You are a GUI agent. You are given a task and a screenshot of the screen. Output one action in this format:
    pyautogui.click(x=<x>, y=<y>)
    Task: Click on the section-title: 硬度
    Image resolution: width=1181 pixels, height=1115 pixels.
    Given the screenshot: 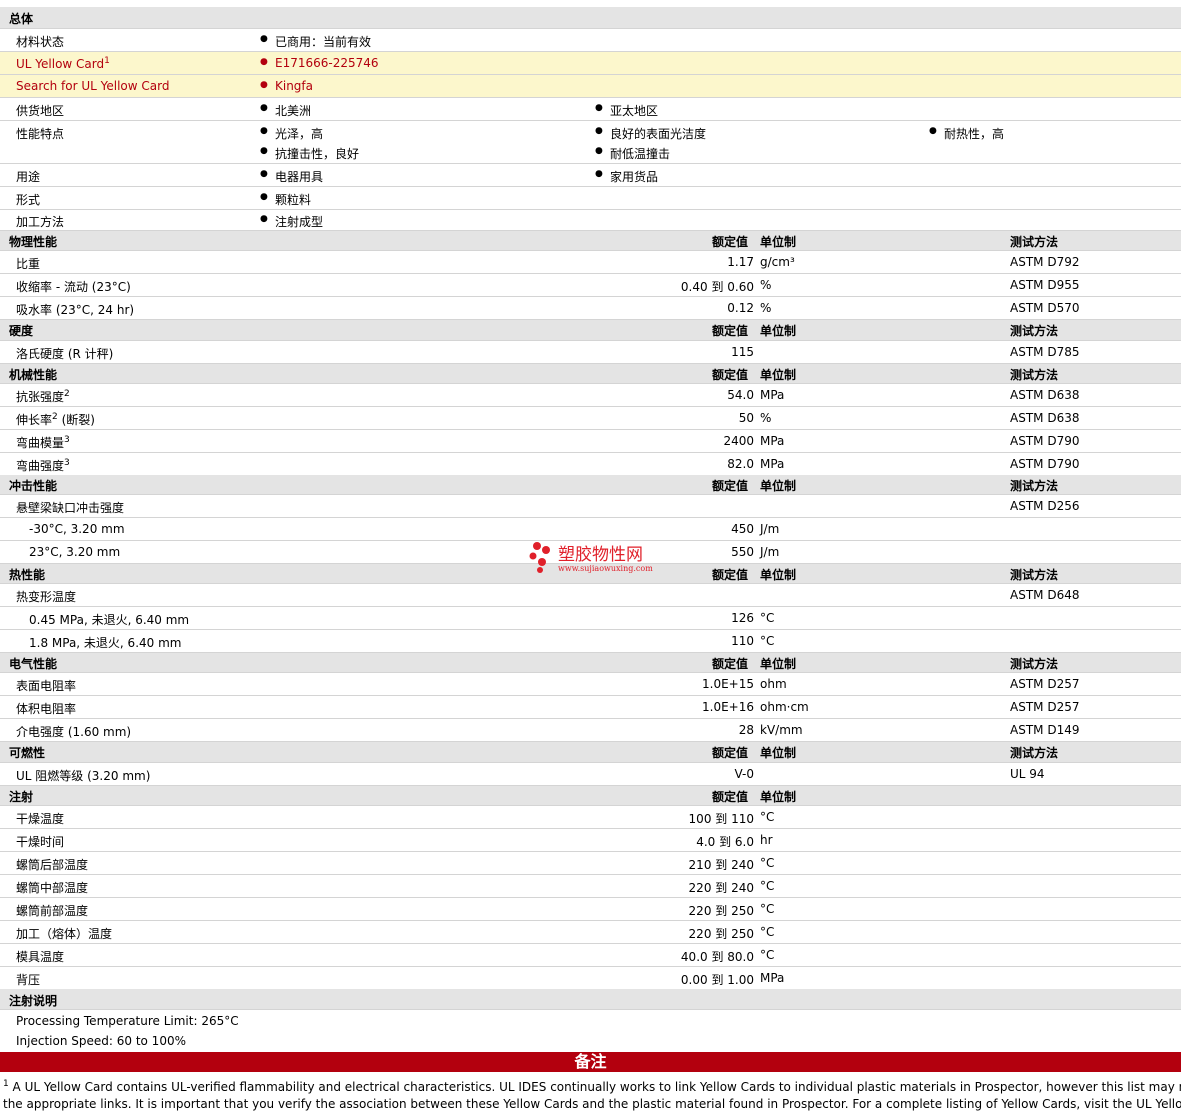 What is the action you would take?
    pyautogui.click(x=21, y=331)
    